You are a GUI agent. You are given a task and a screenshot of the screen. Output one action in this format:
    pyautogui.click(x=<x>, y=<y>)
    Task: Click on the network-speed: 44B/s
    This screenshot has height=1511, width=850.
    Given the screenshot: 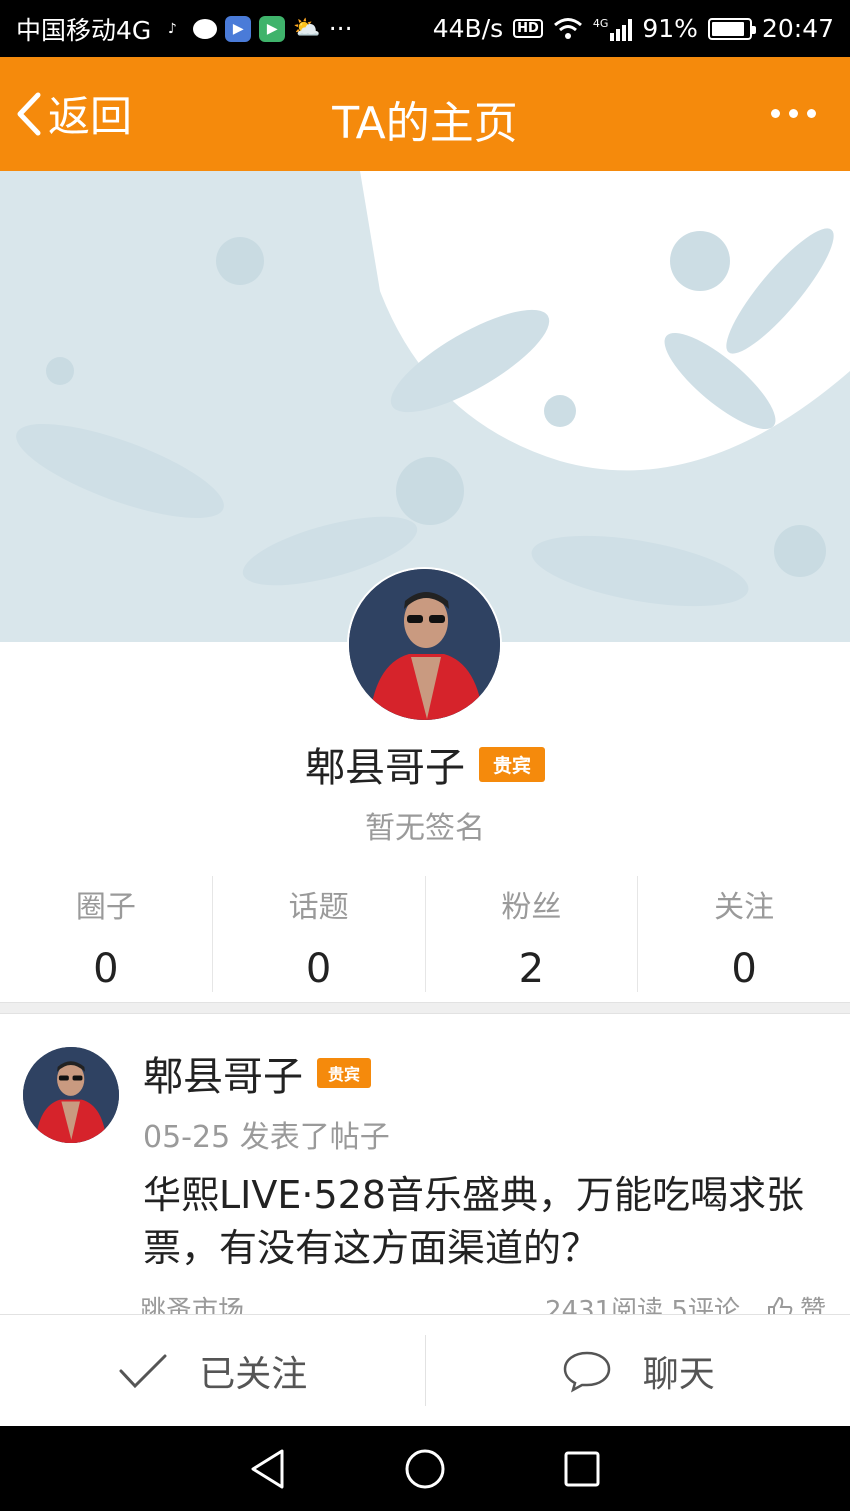 What is the action you would take?
    pyautogui.click(x=468, y=28)
    